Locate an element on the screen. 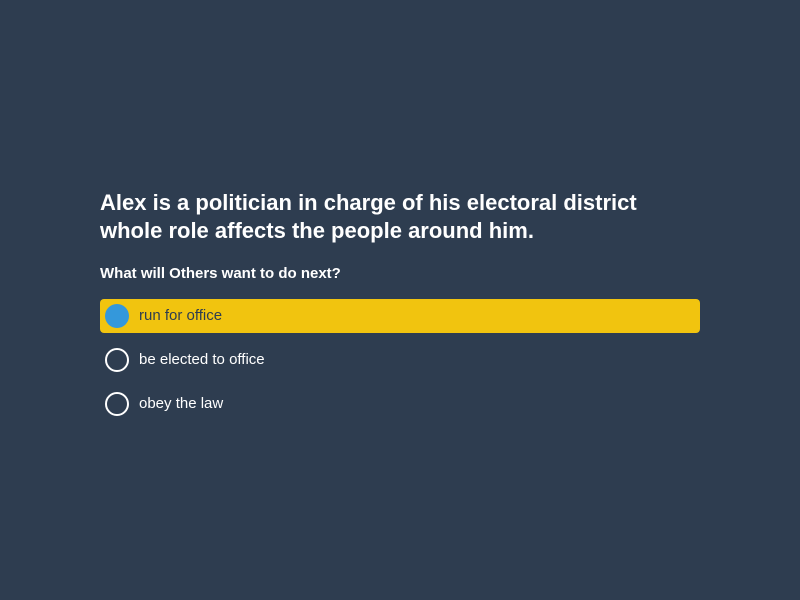  prompt-text: What will Others want to do next? is located at coordinates (220, 273).